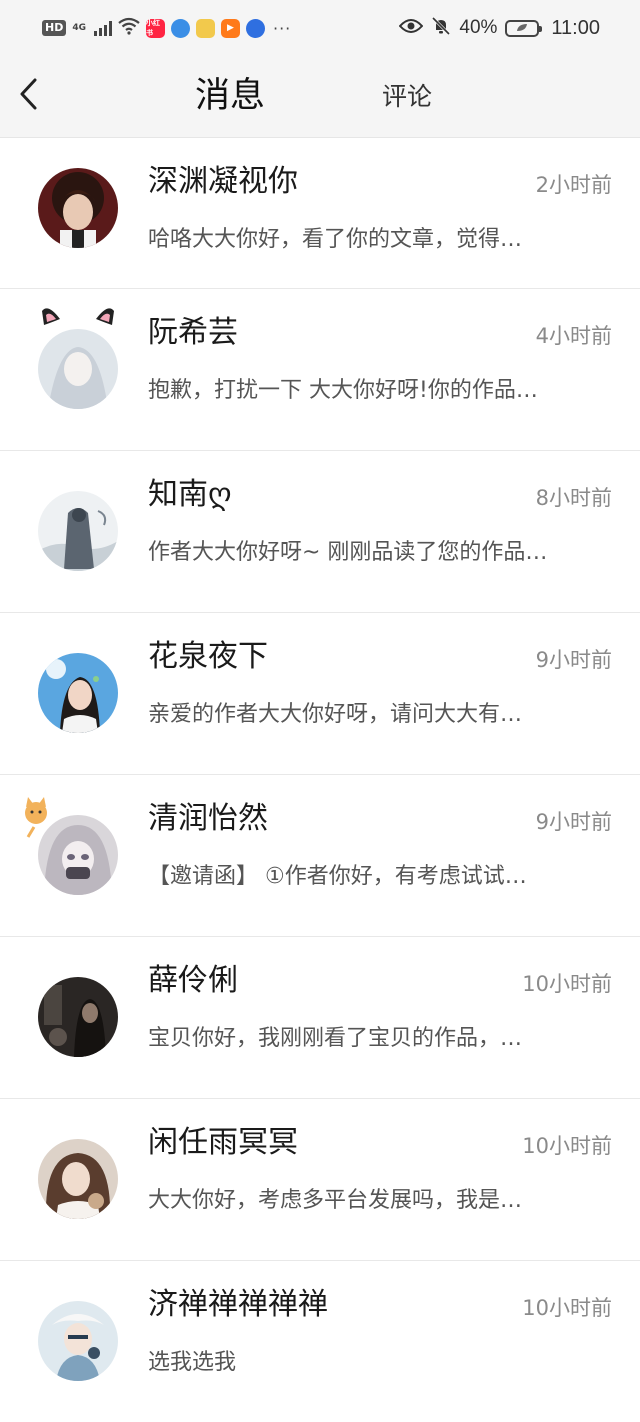 This screenshot has width=640, height=1422. What do you see at coordinates (223, 1142) in the screenshot?
I see `sender-name: 闲任雨冥冥` at bounding box center [223, 1142].